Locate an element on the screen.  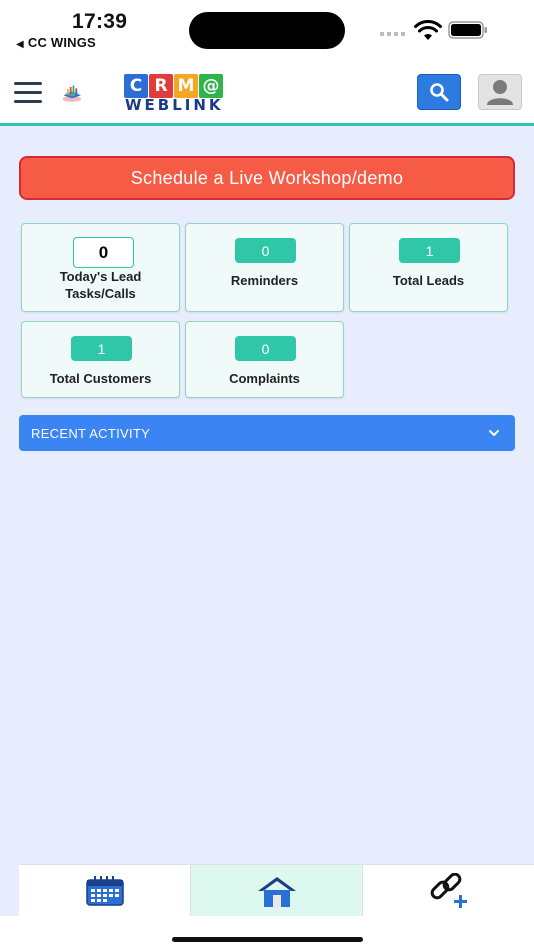
home-indicator is located at coordinates (267, 939).